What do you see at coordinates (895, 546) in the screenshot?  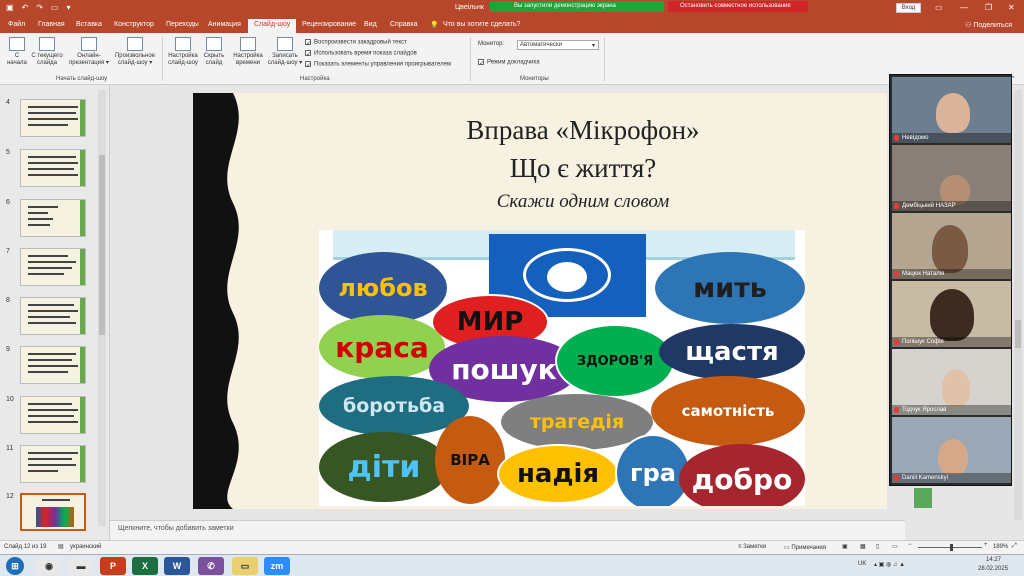 I see `slideshow-view-icon: ▭` at bounding box center [895, 546].